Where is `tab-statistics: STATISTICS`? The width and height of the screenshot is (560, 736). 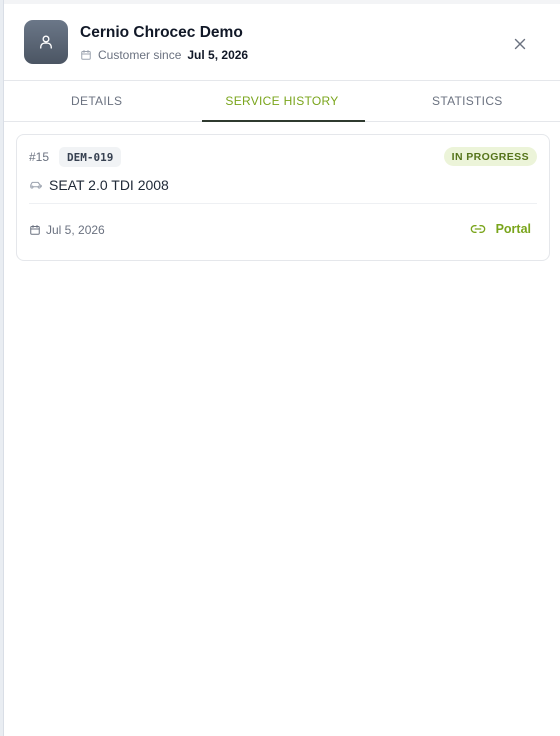 tab-statistics: STATISTICS is located at coordinates (467, 101).